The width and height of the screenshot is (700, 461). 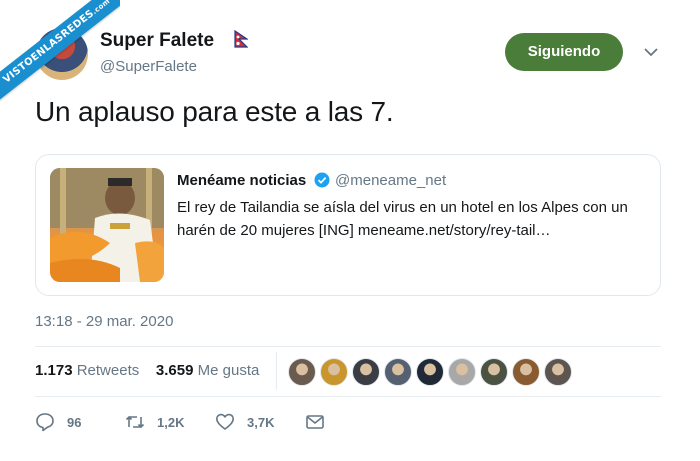 I want to click on quoted-tweet-image, so click(x=107, y=225).